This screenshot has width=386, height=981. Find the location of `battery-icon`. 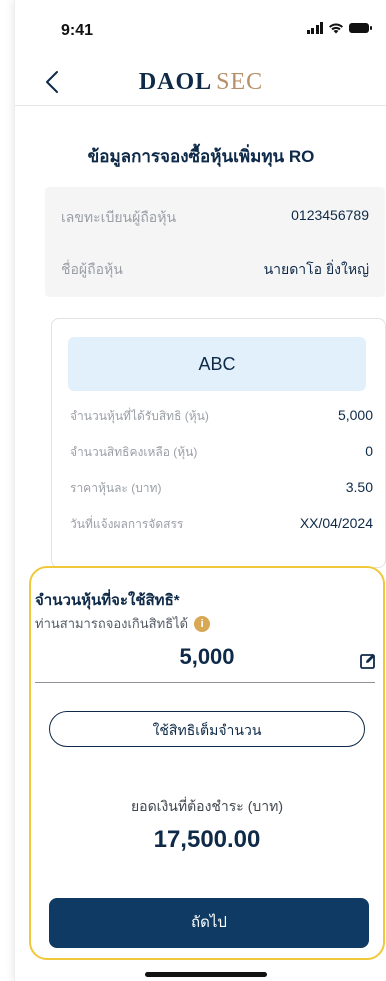

battery-icon is located at coordinates (360, 28).